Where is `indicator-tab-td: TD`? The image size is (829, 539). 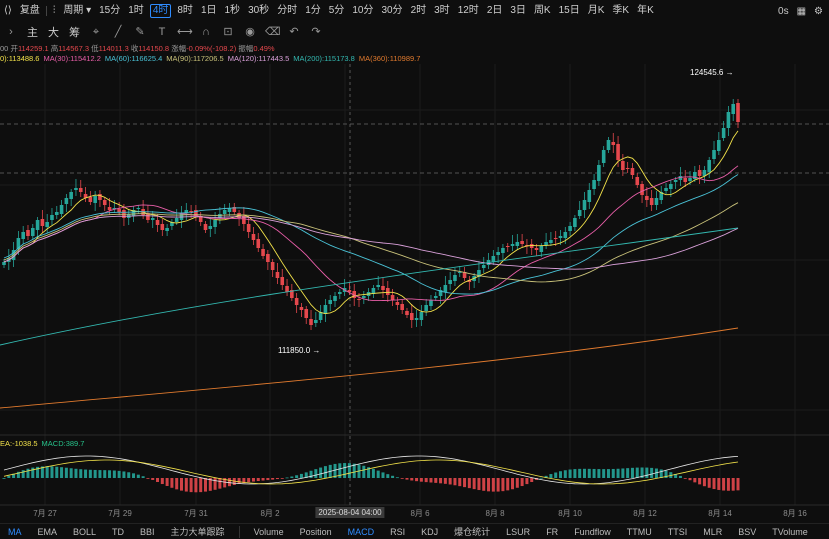
indicator-tab-td: TD is located at coordinates (118, 532).